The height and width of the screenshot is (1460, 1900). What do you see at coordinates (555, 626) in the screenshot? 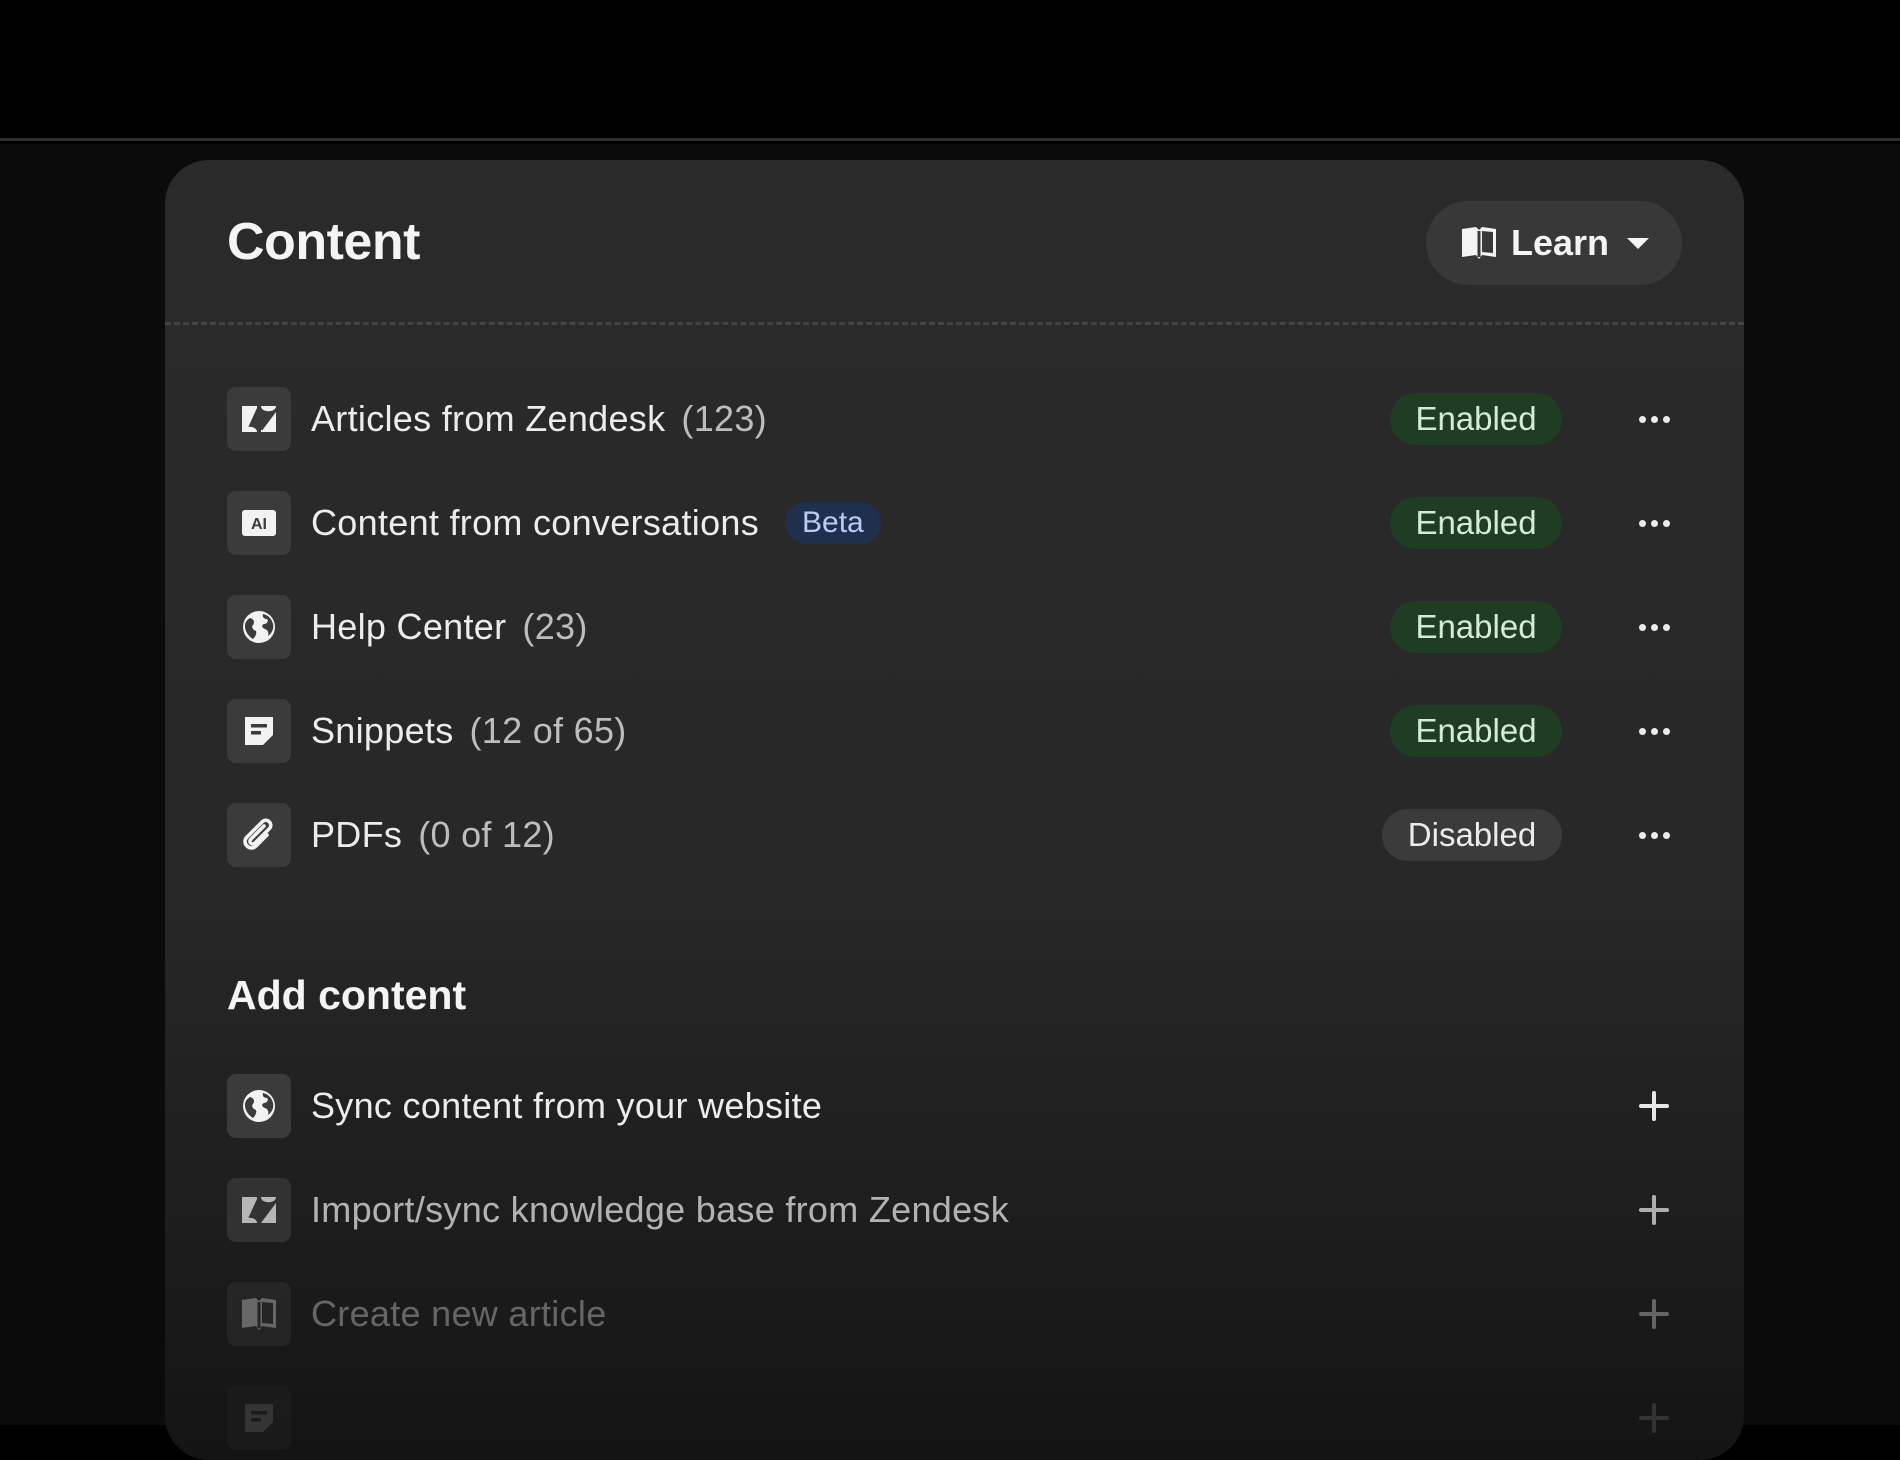
I see `row-count: (23)` at bounding box center [555, 626].